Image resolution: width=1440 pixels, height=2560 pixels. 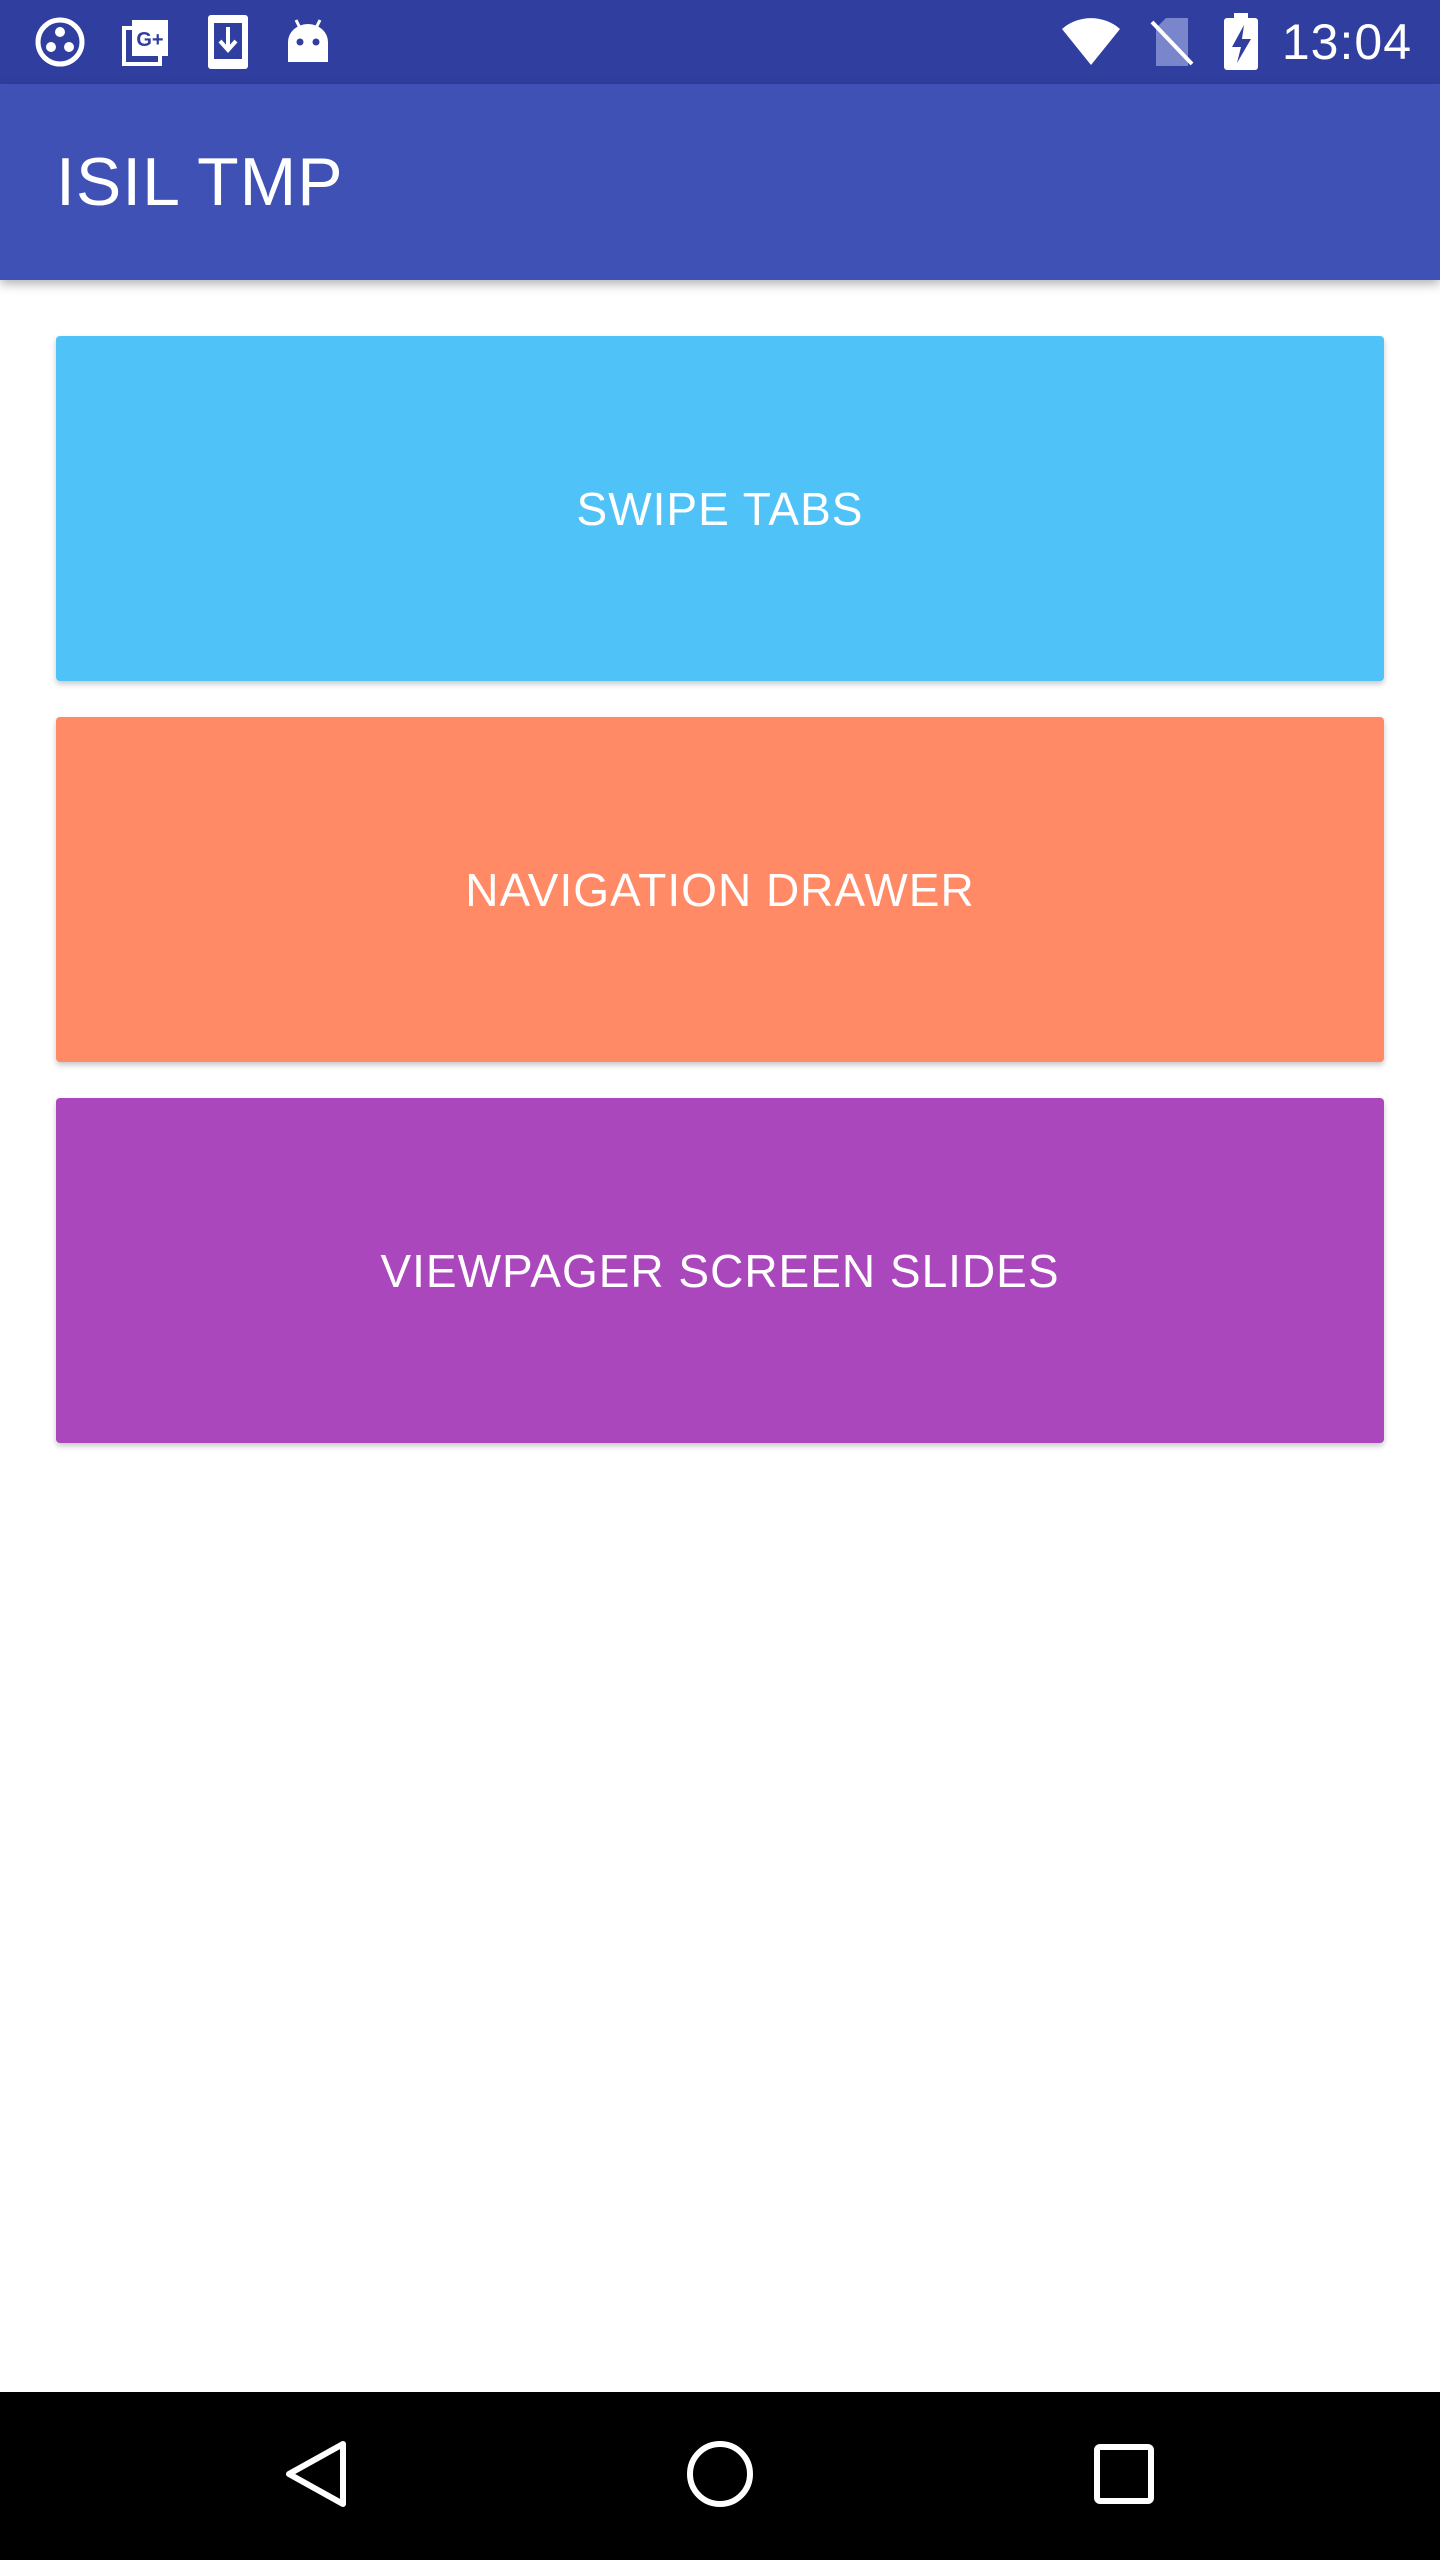 What do you see at coordinates (200, 182) in the screenshot?
I see `app-title: ISIL TMP` at bounding box center [200, 182].